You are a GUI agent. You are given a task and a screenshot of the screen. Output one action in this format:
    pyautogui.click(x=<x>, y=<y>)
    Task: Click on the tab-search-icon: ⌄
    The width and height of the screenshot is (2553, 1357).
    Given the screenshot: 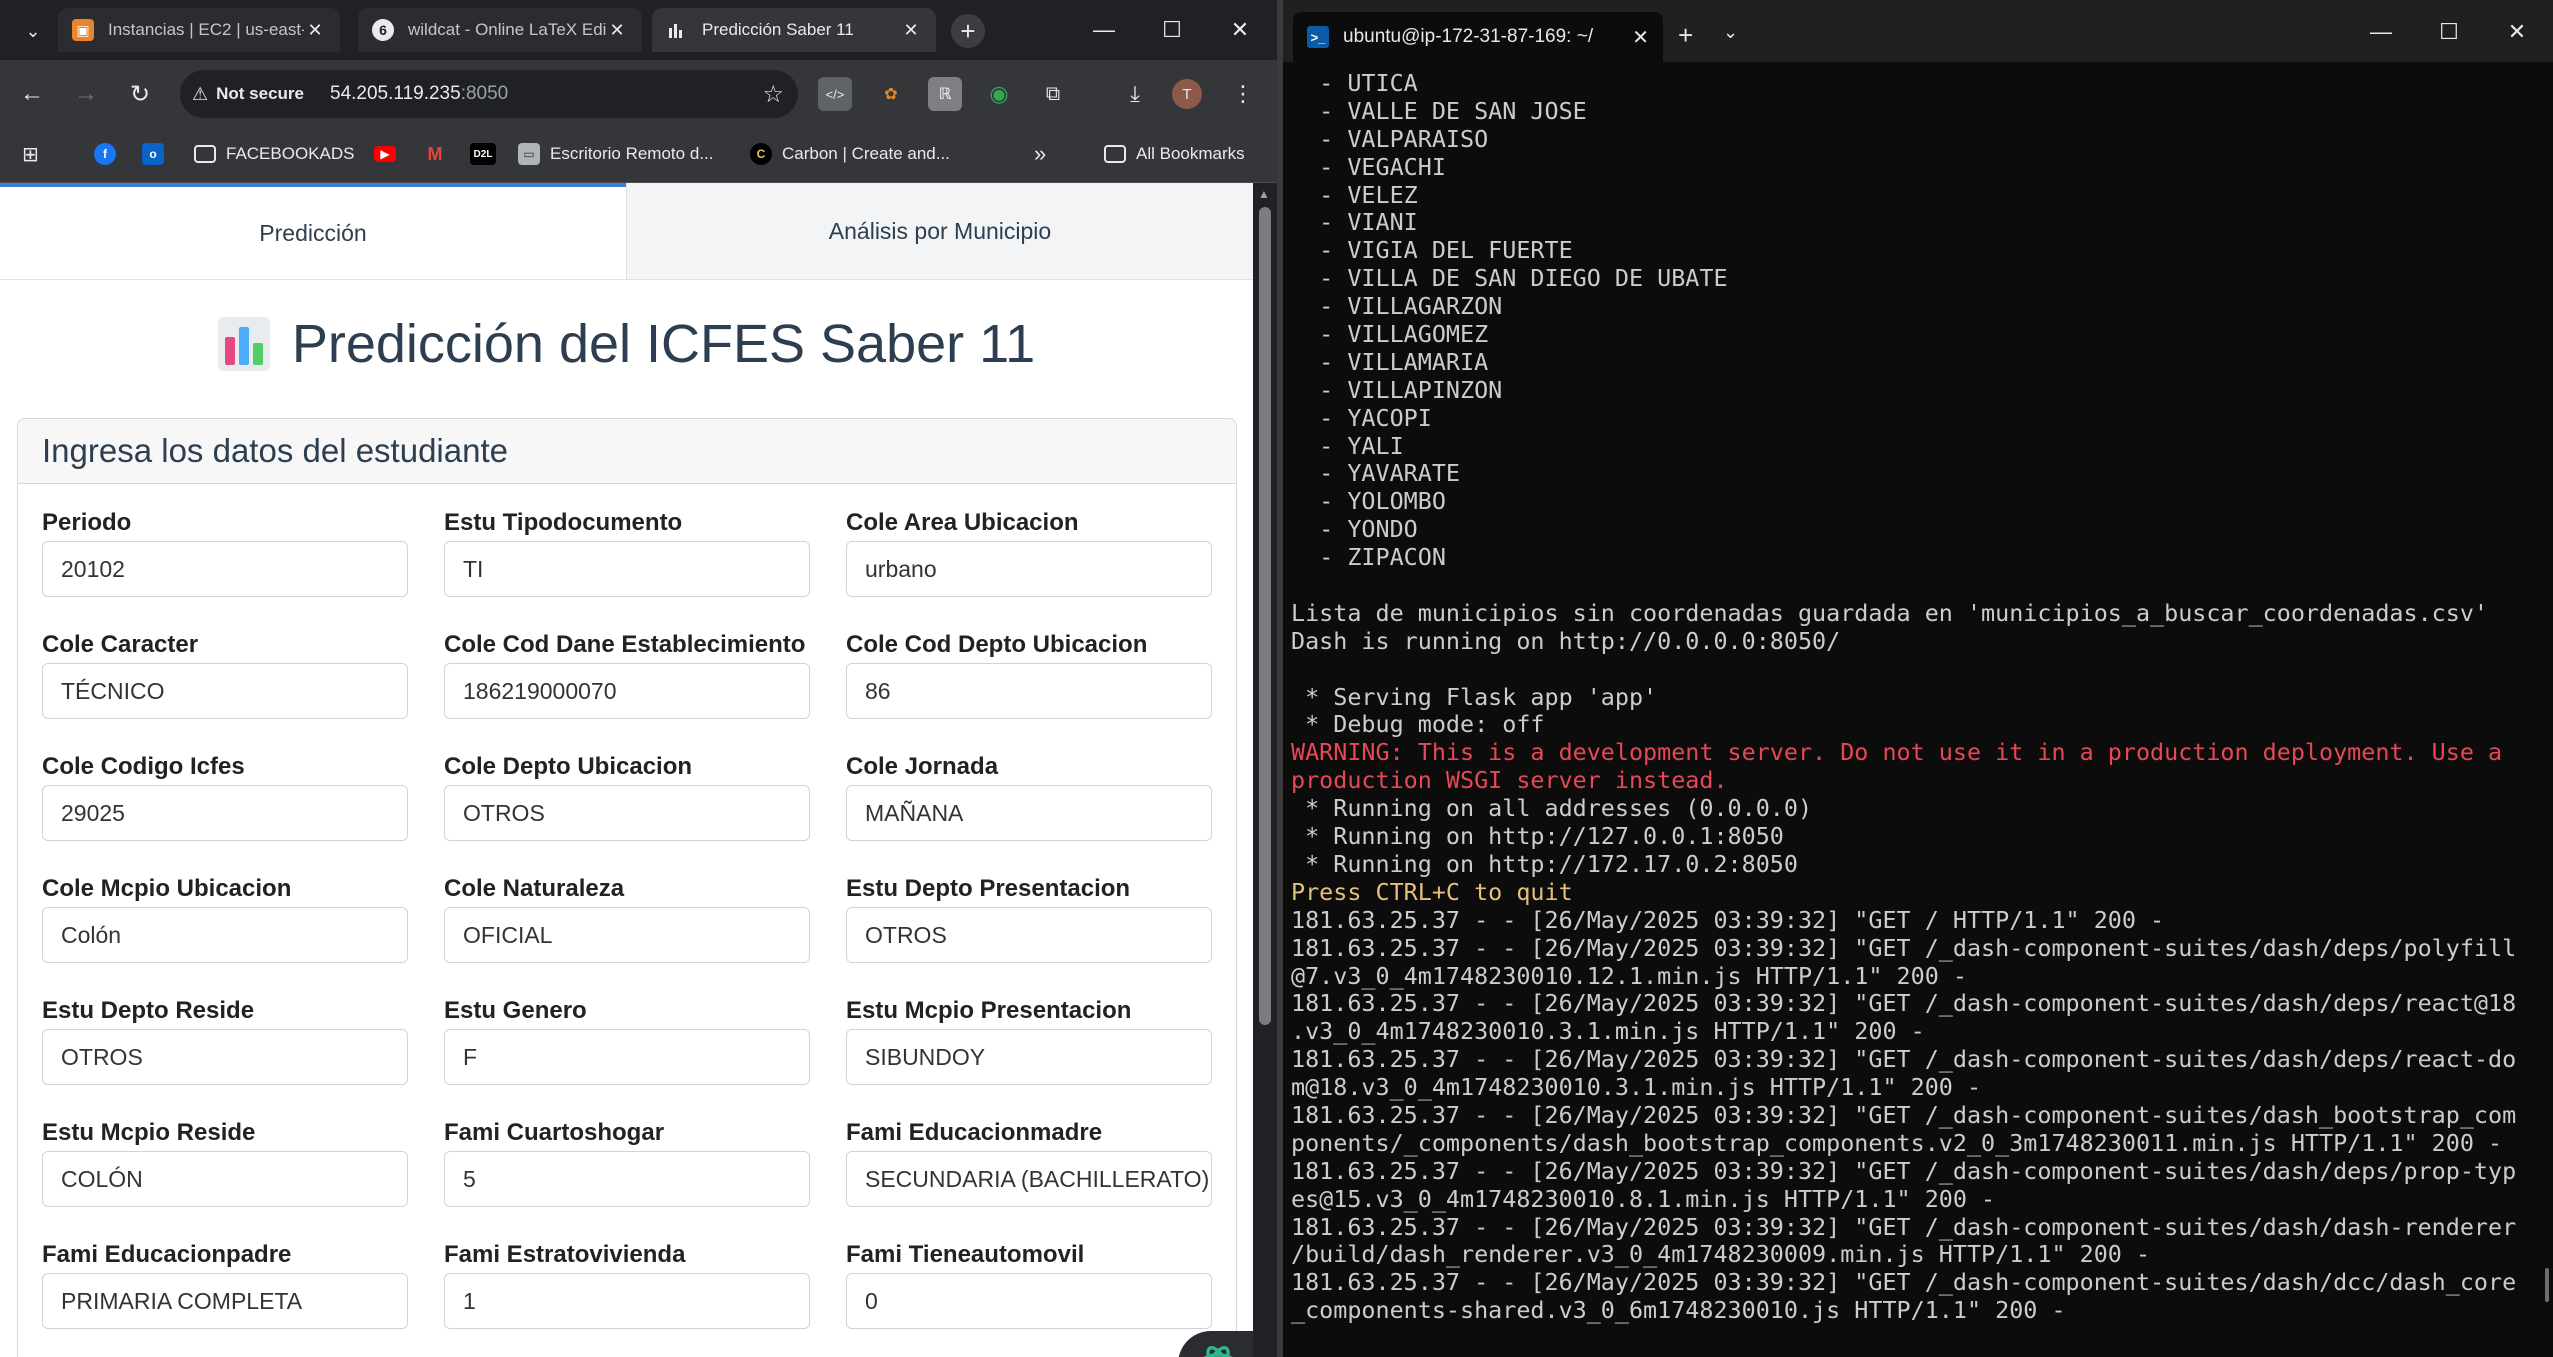 What is the action you would take?
    pyautogui.click(x=33, y=31)
    